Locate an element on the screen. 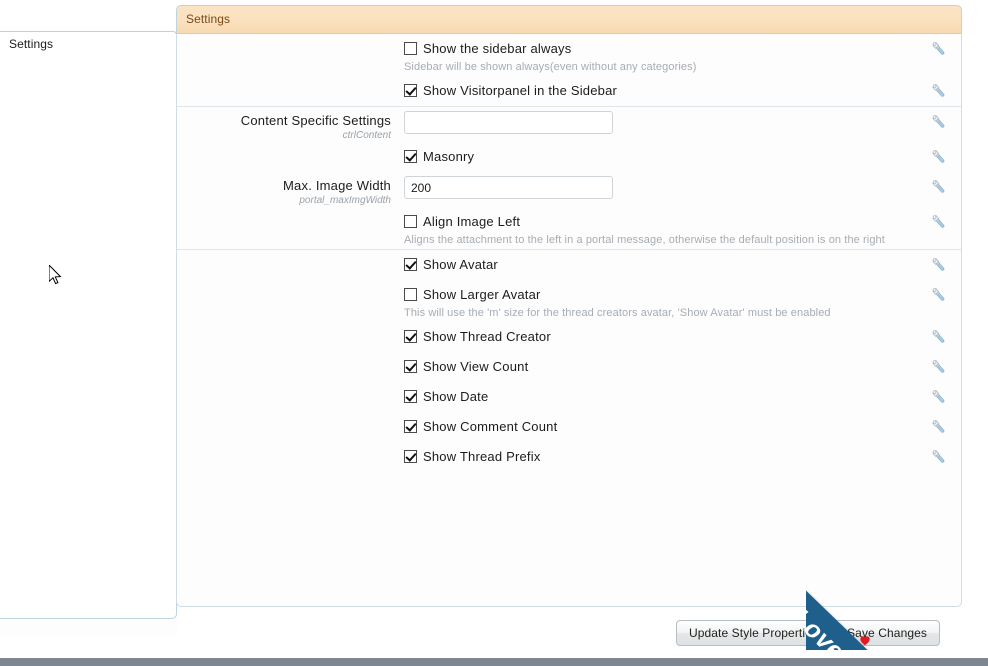  row-label: Content Specific Settings ctrlContent is located at coordinates (290, 124).